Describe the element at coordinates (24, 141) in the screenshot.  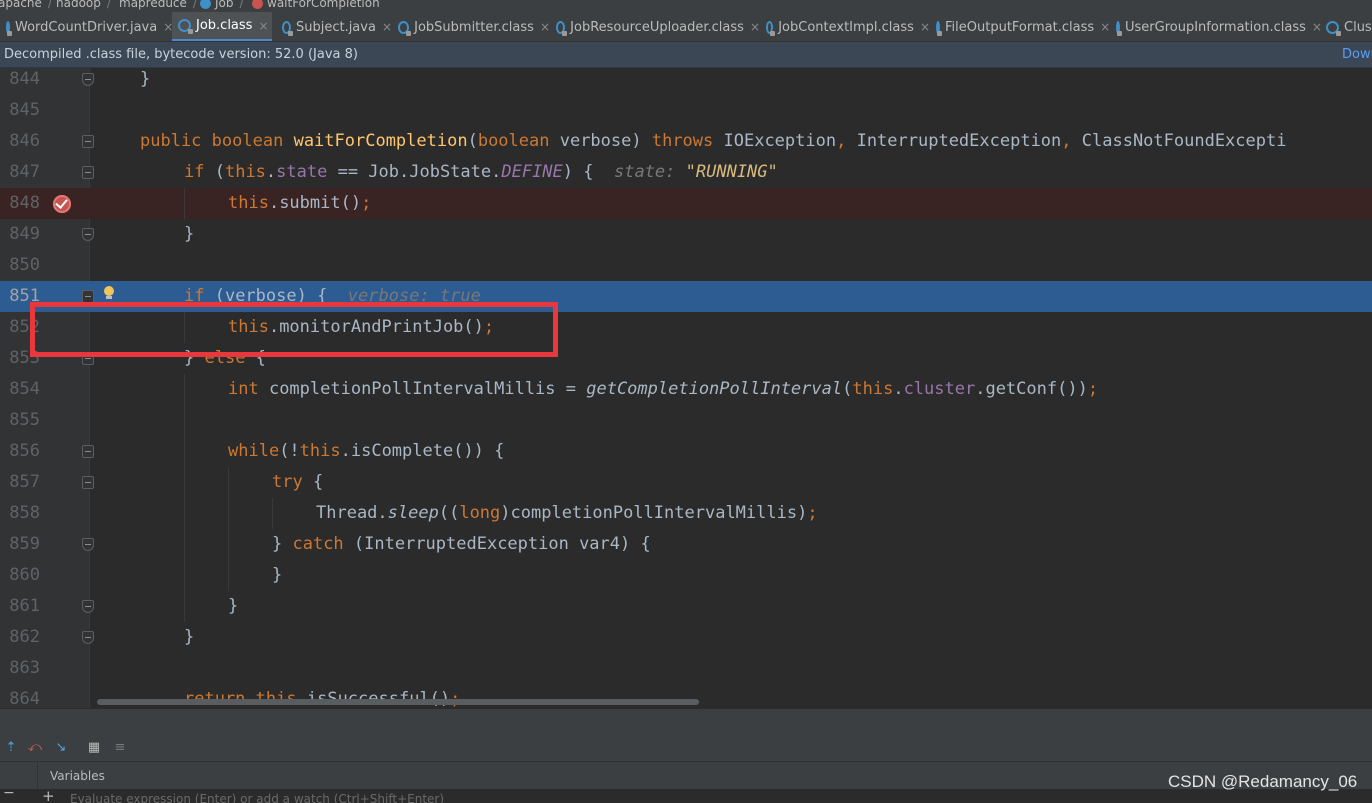
I see `line-number: 846` at that location.